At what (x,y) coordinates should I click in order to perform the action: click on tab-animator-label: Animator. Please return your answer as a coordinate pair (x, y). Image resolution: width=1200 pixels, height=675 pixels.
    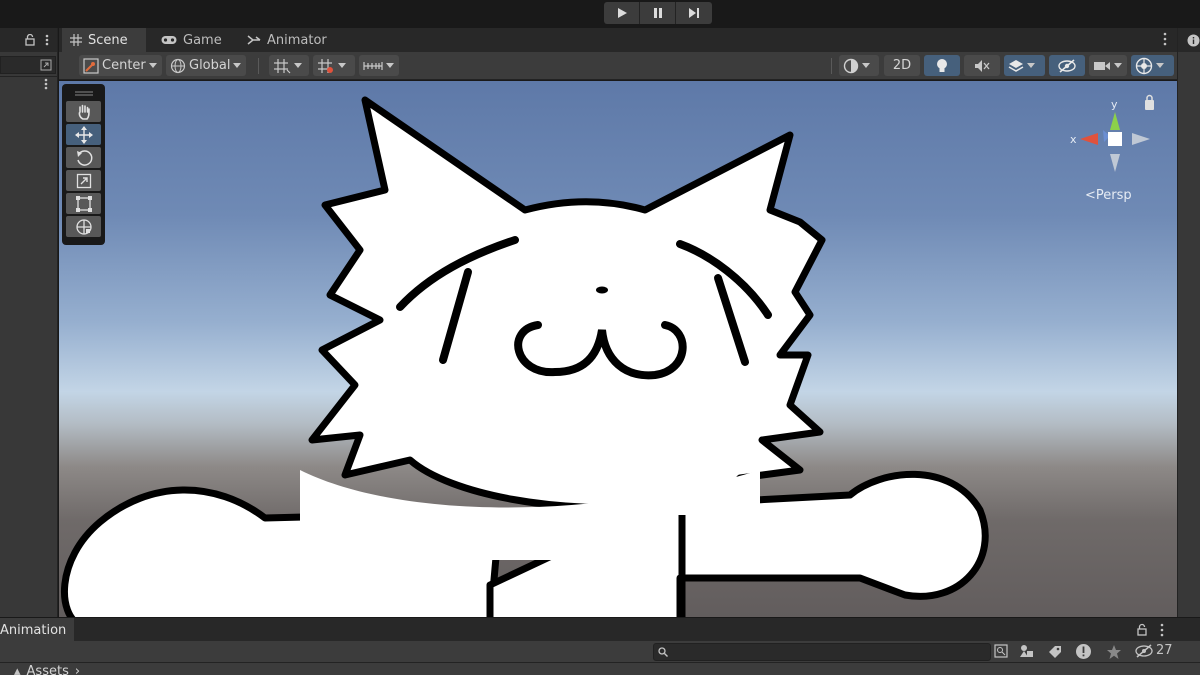
    Looking at the image, I should click on (297, 40).